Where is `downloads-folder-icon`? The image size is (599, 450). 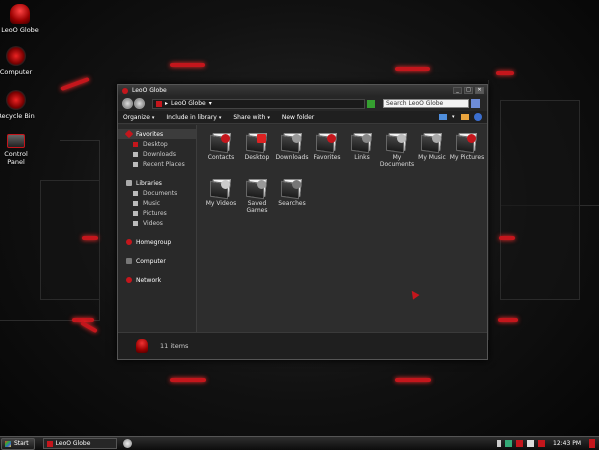
downloads-folder-icon is located at coordinates (292, 142).